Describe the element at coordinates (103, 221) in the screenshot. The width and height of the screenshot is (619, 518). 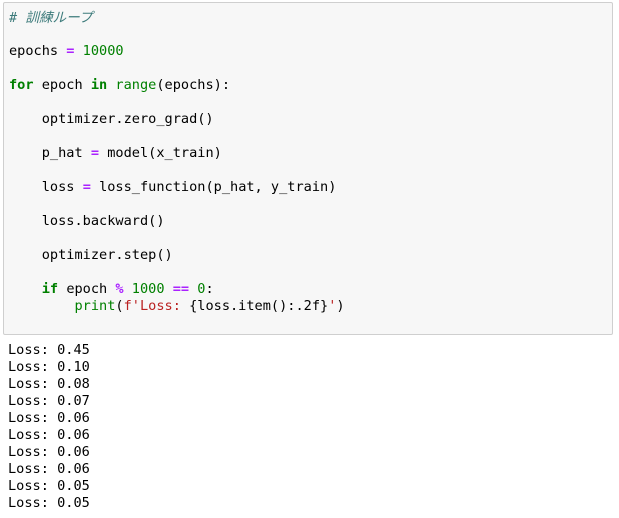
I see `code-text: loss.backward()` at that location.